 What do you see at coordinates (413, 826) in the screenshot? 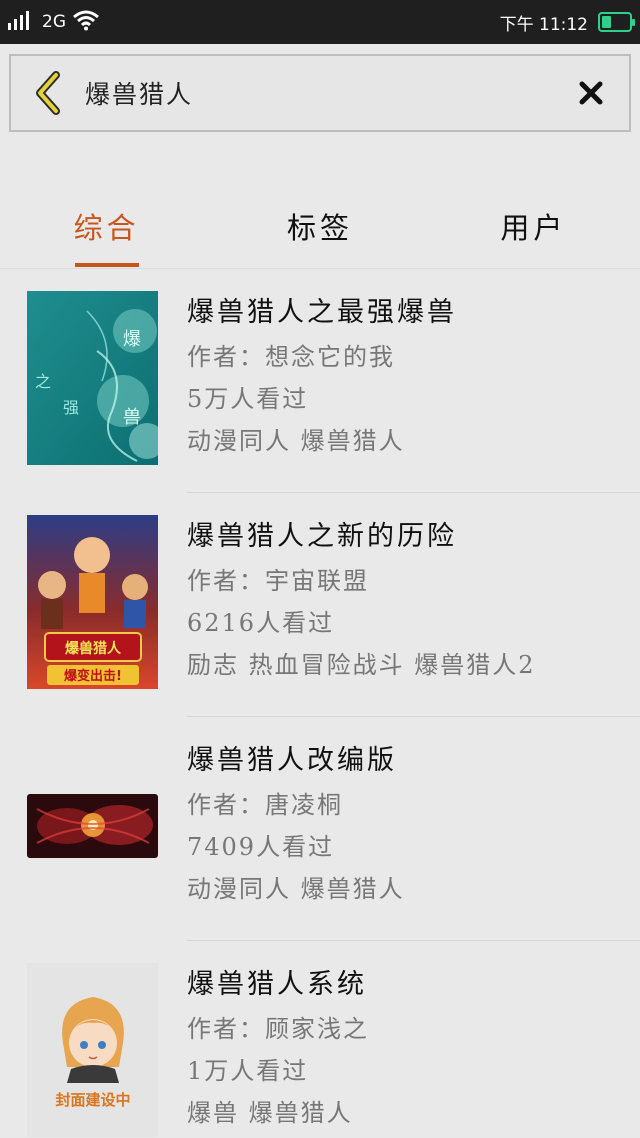
I see `item-info: 爆兽猎人改编版 作者：唐凌桐 7409人看过 动漫同人 爆兽猎人` at bounding box center [413, 826].